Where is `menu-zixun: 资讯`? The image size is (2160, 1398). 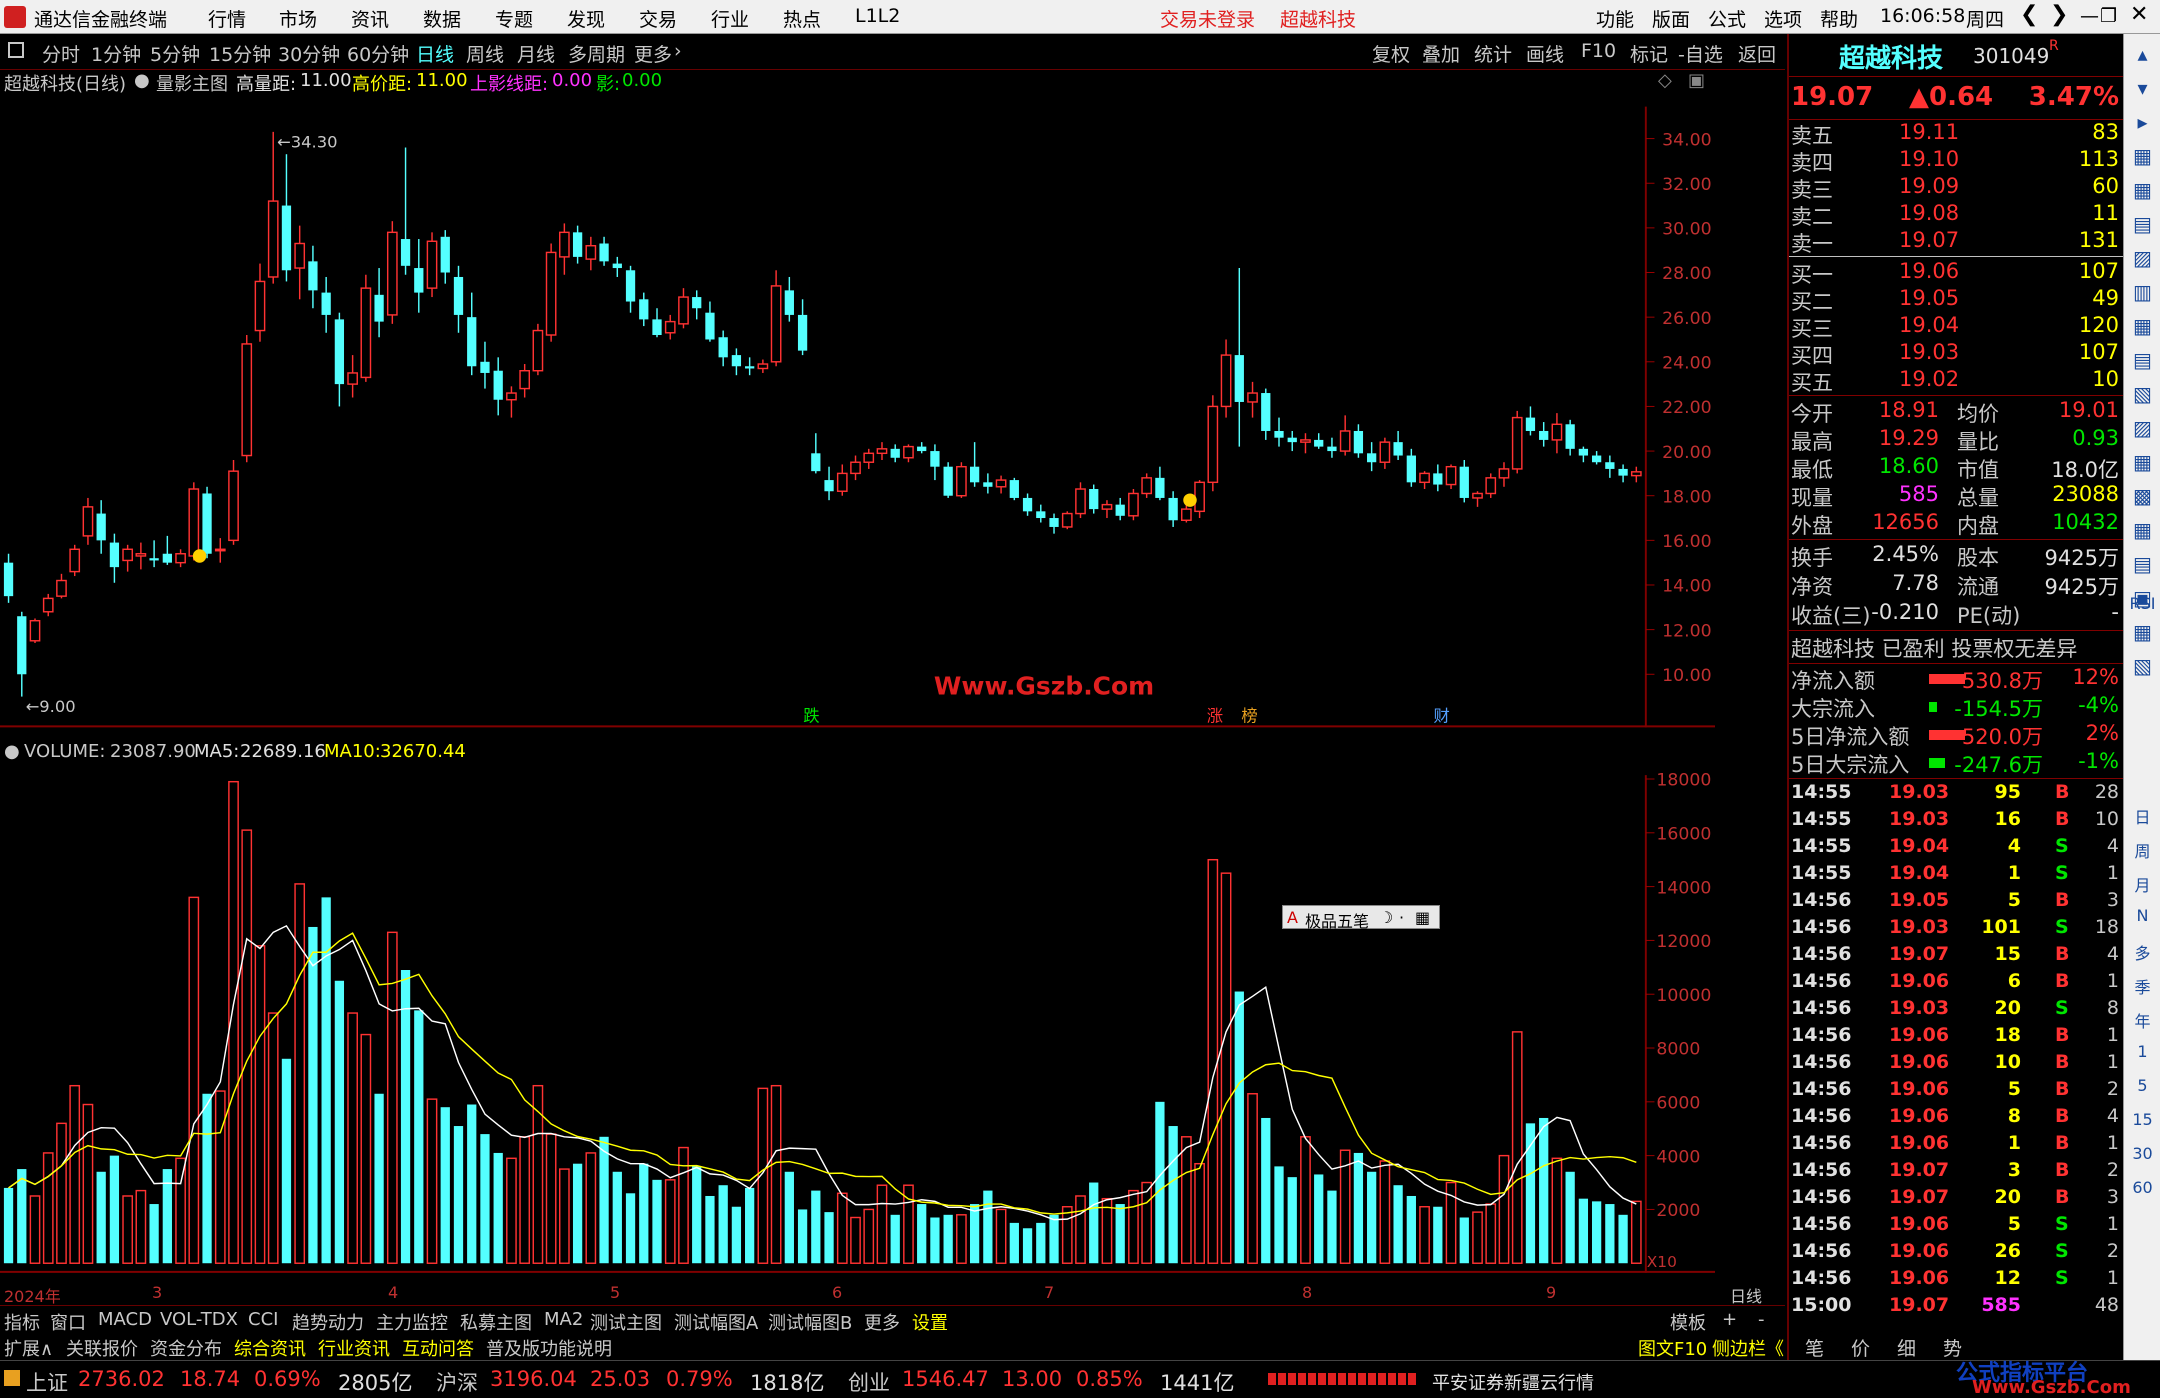 menu-zixun: 资讯 is located at coordinates (370, 18).